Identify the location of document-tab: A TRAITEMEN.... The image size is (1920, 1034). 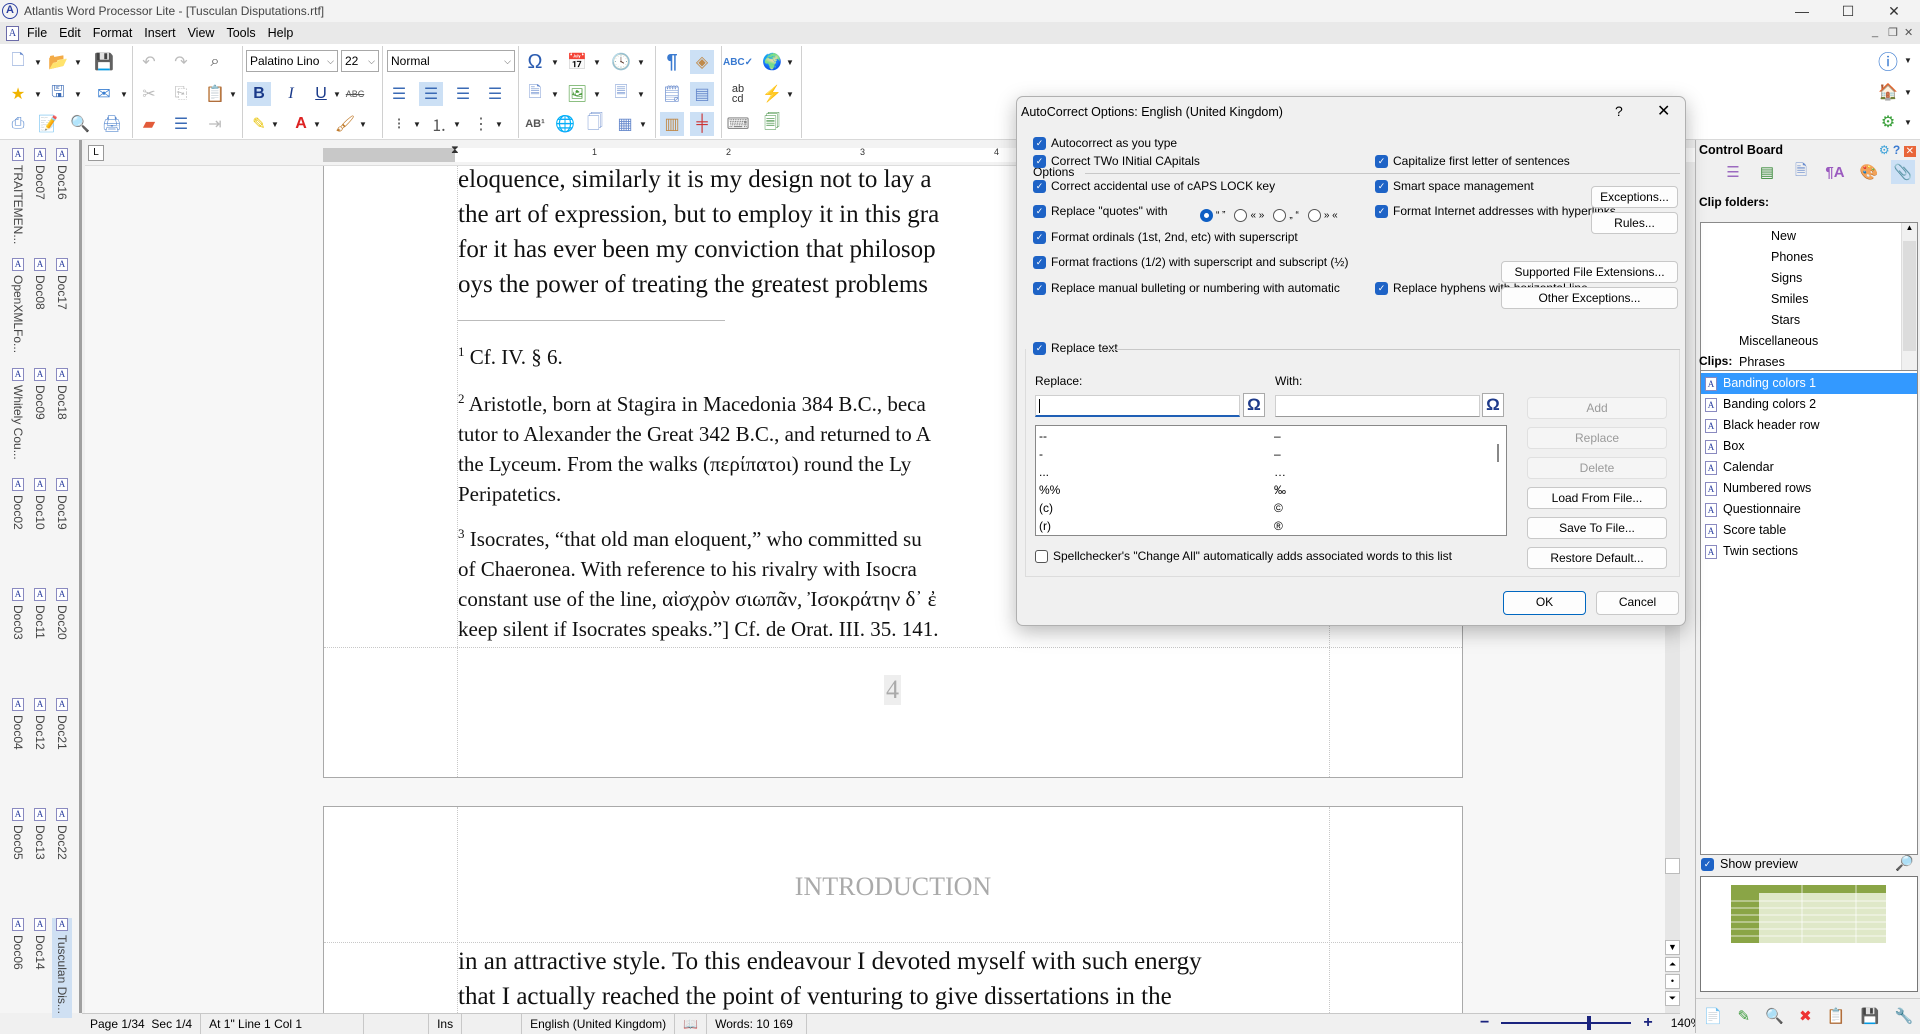
(18, 196).